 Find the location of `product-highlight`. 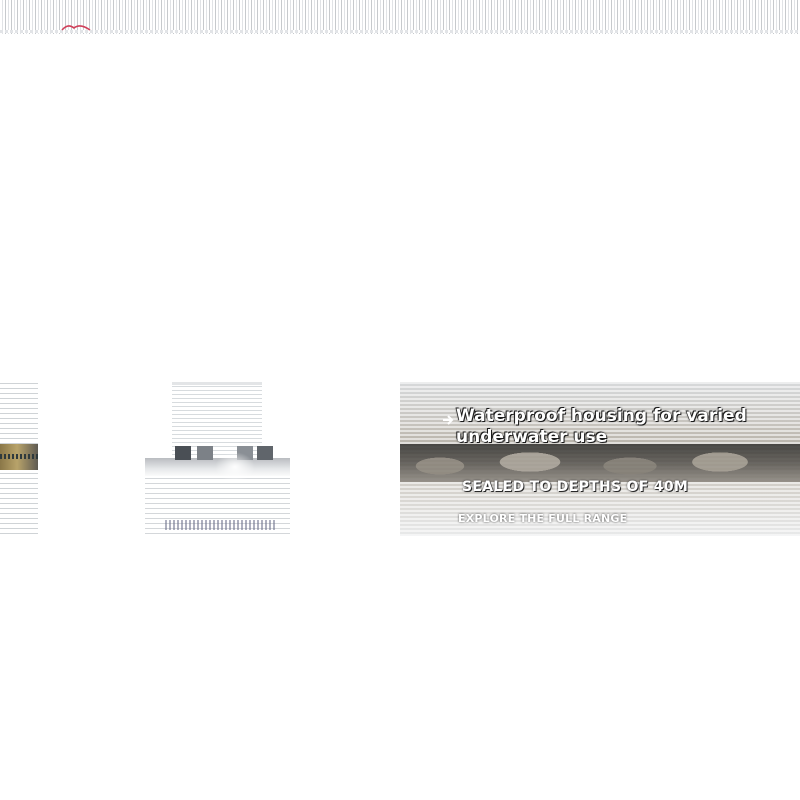

product-highlight is located at coordinates (235, 467).